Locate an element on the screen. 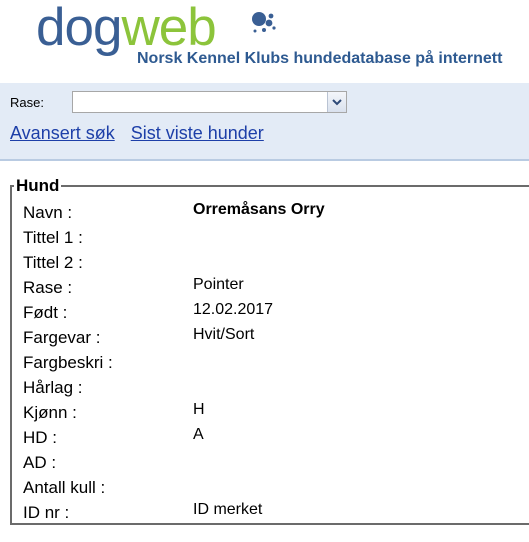  field-label: HD : is located at coordinates (40, 437).